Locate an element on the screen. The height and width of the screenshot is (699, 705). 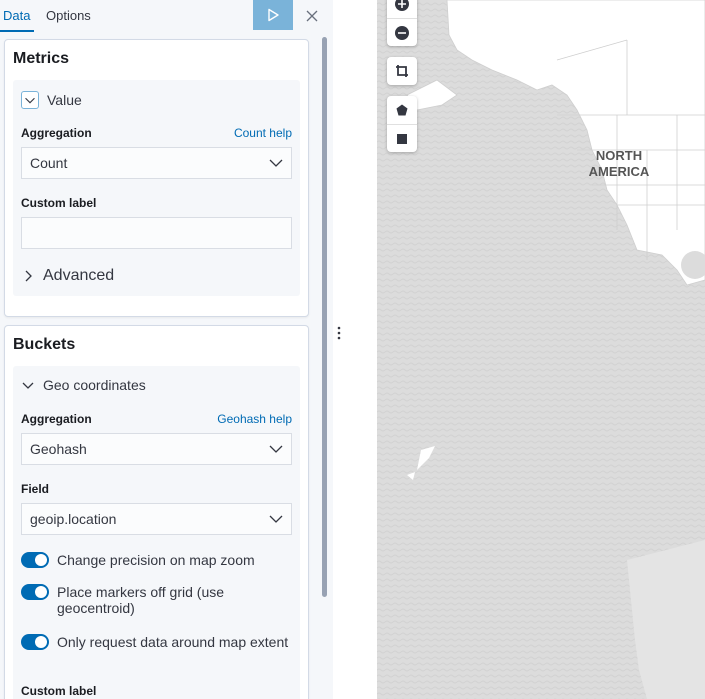
switch-label: Only request data around map extent is located at coordinates (173, 642).